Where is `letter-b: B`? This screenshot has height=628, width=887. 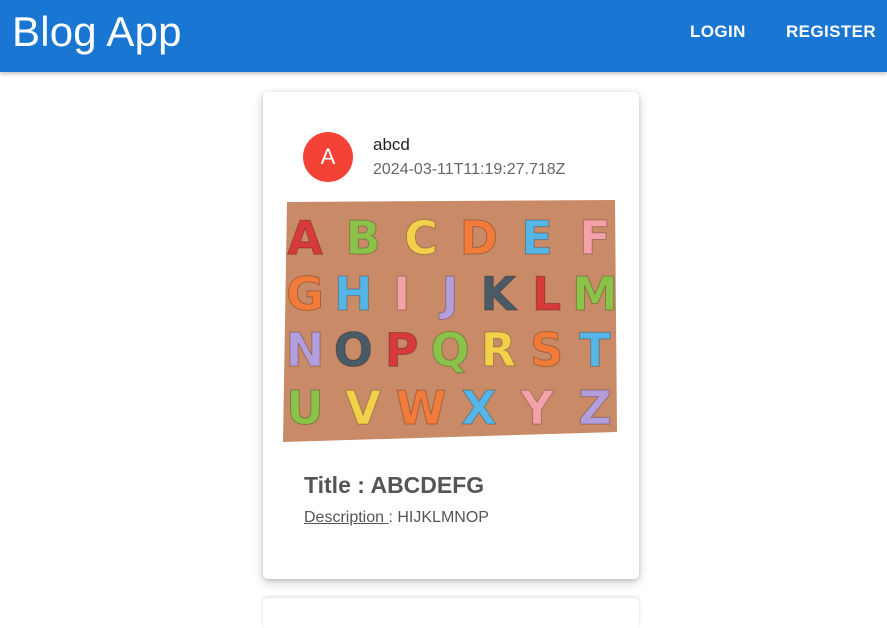
letter-b: B is located at coordinates (362, 238).